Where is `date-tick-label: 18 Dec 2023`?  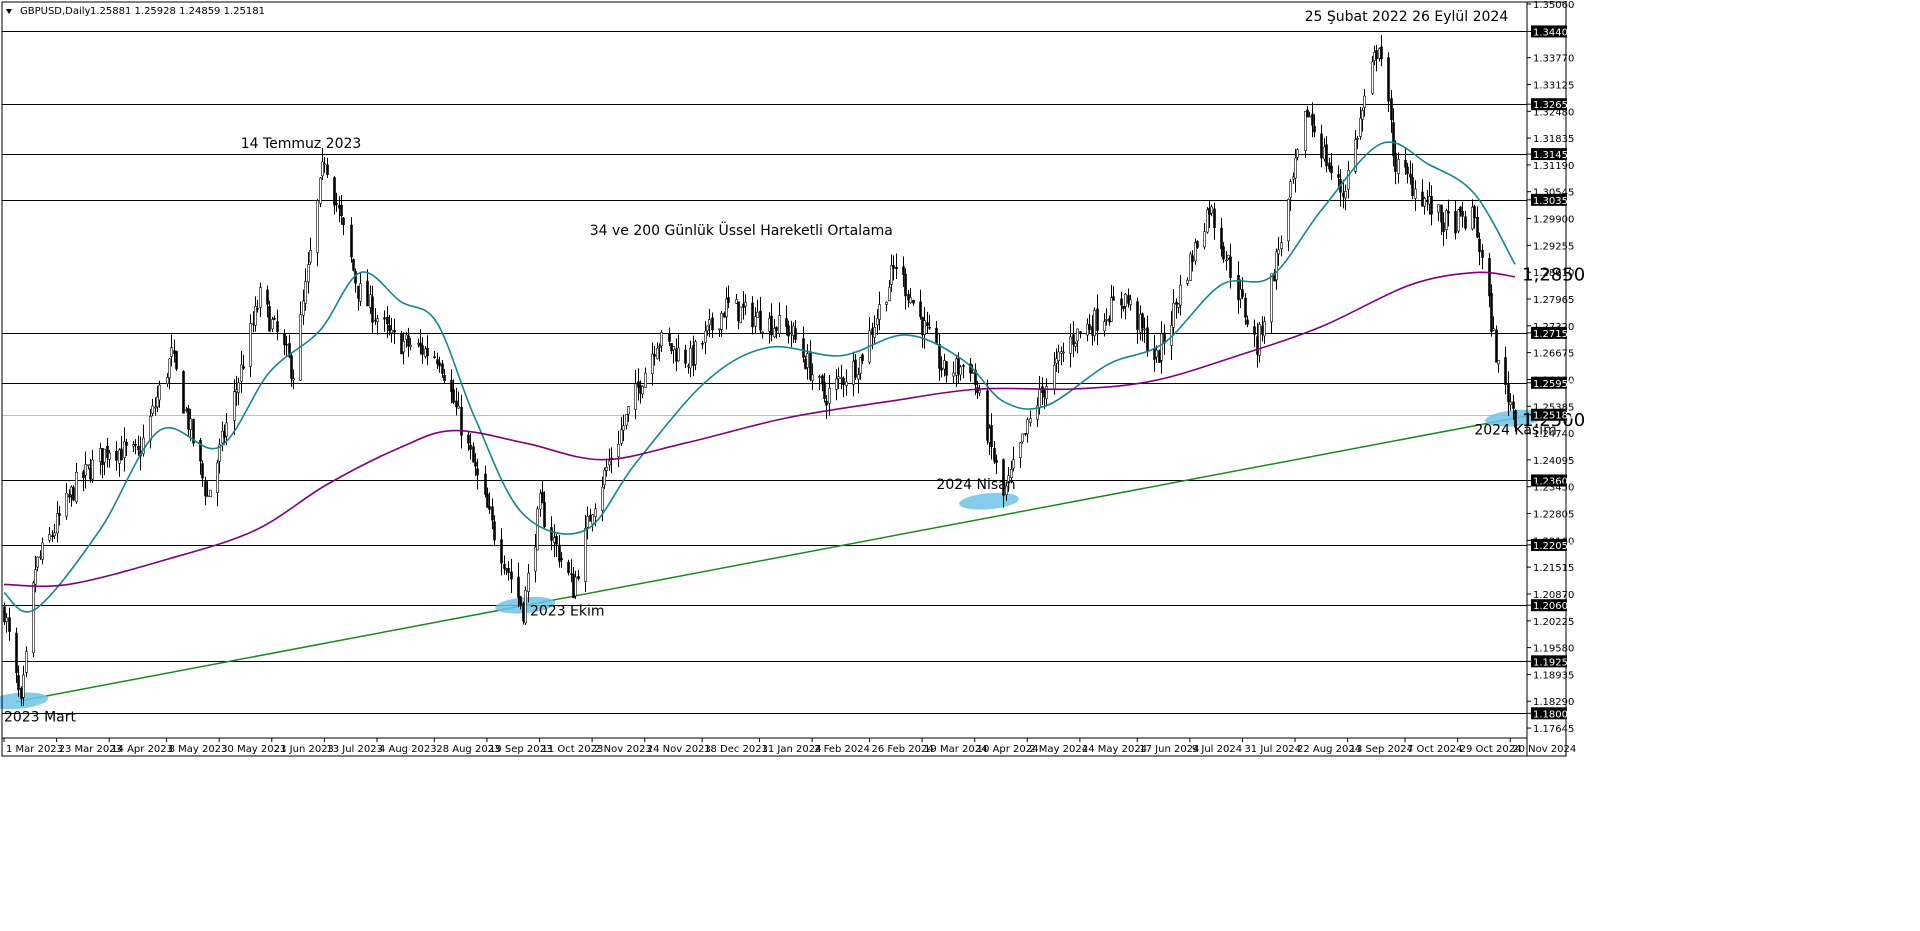
date-tick-label: 18 Dec 2023 is located at coordinates (736, 749).